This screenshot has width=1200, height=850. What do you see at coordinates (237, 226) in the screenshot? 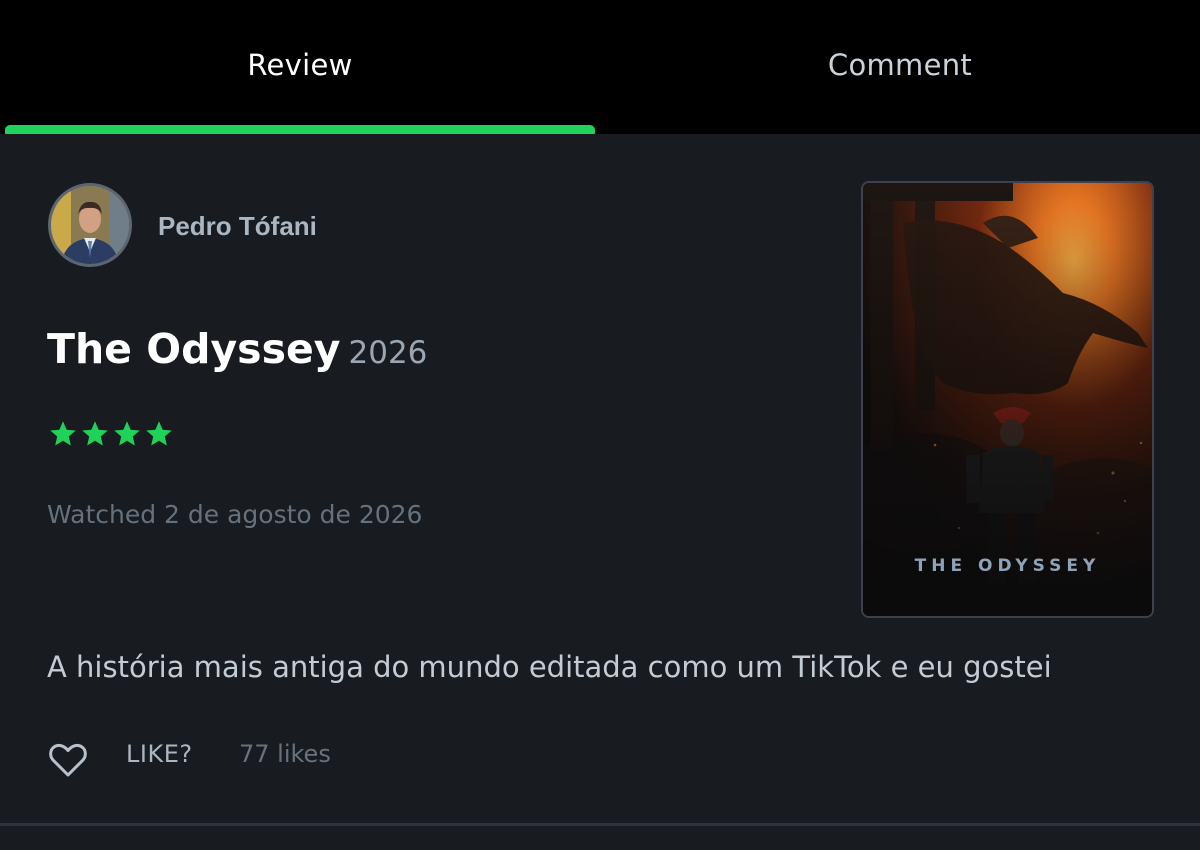
I see `reviewer-name: Pedro Tófani` at bounding box center [237, 226].